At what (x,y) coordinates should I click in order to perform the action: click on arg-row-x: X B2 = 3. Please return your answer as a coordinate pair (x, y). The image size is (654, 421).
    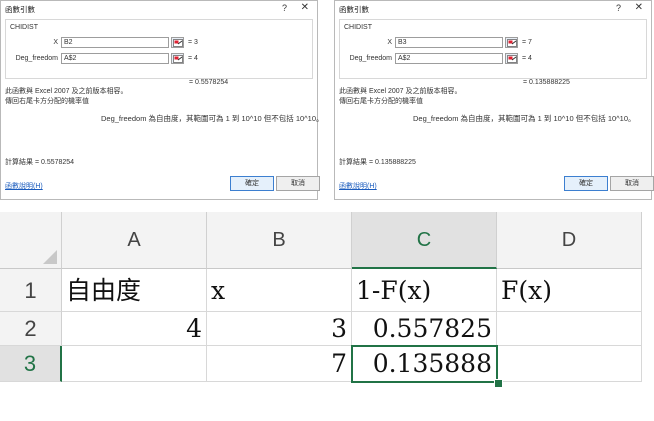
    Looking at the image, I should click on (156, 43).